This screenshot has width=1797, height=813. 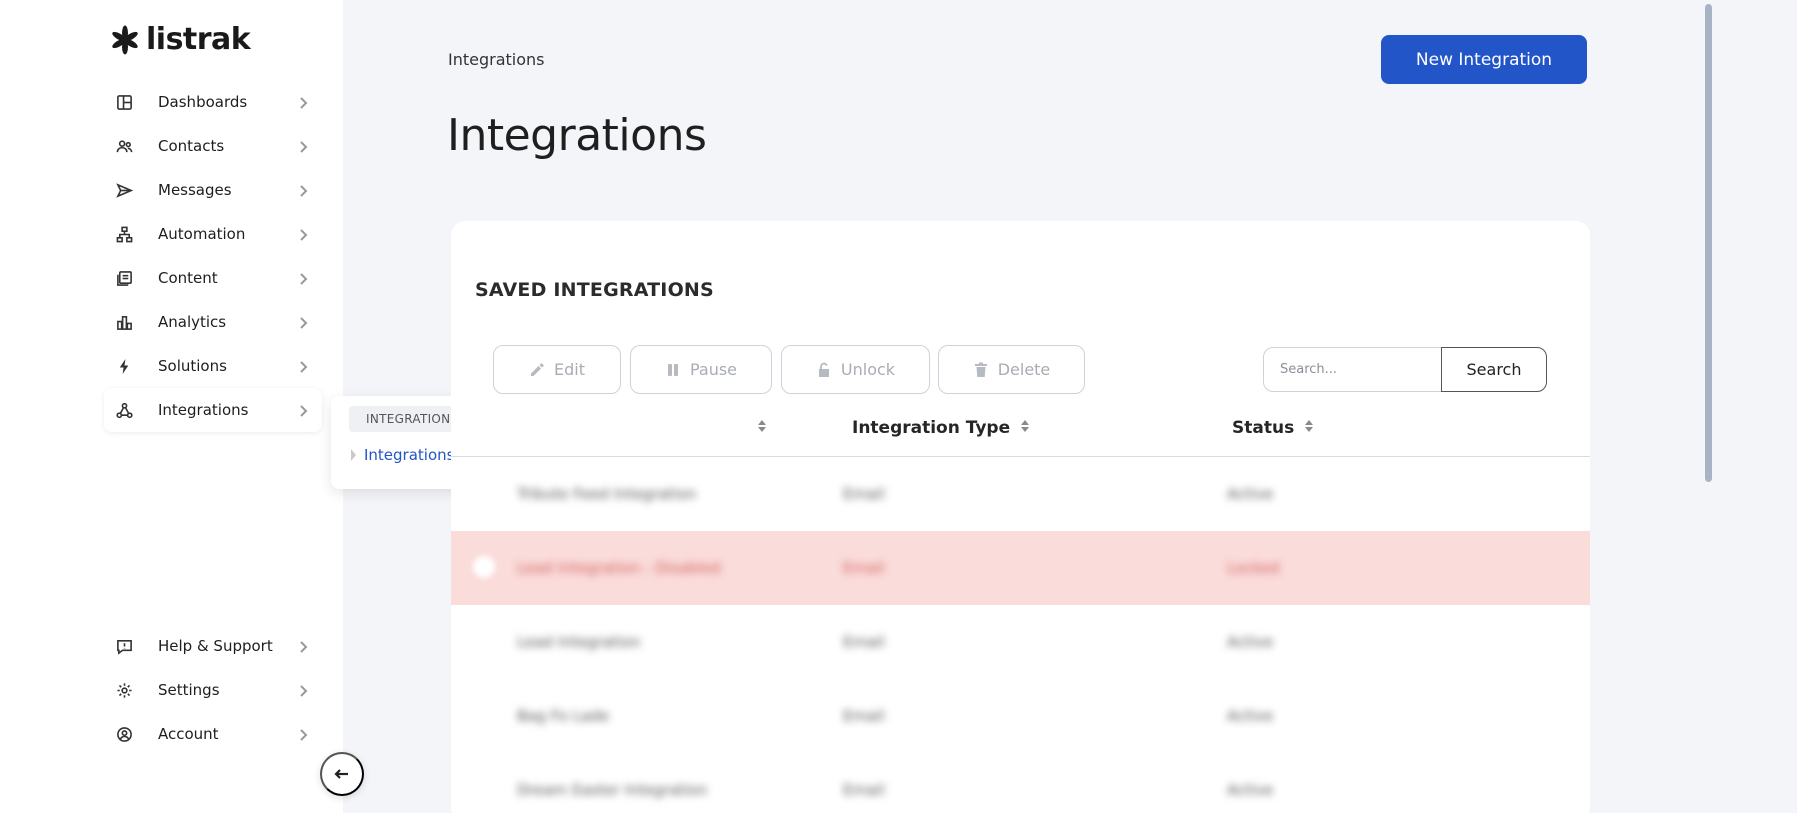 I want to click on sidebar-item-label: Messages, so click(x=195, y=190).